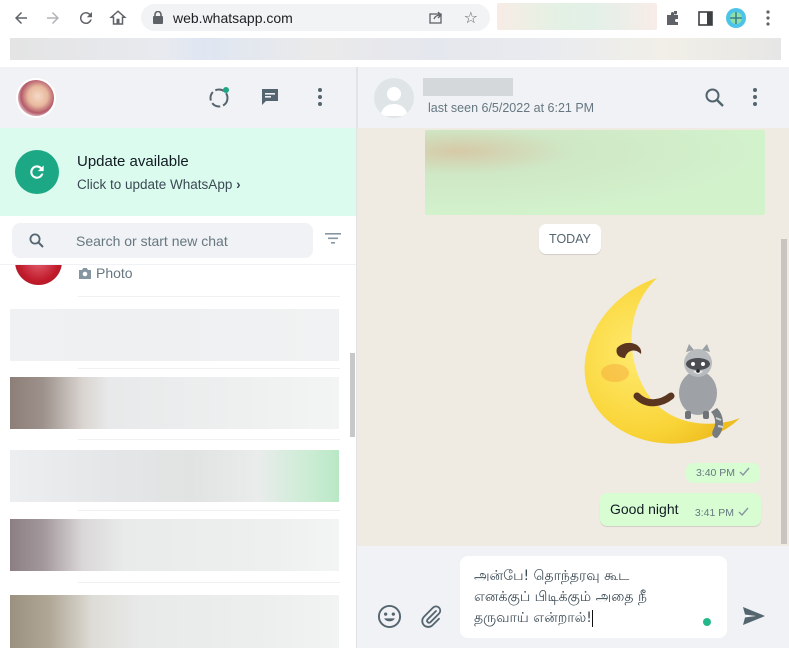  I want to click on chat-preview: Photo, so click(114, 273).